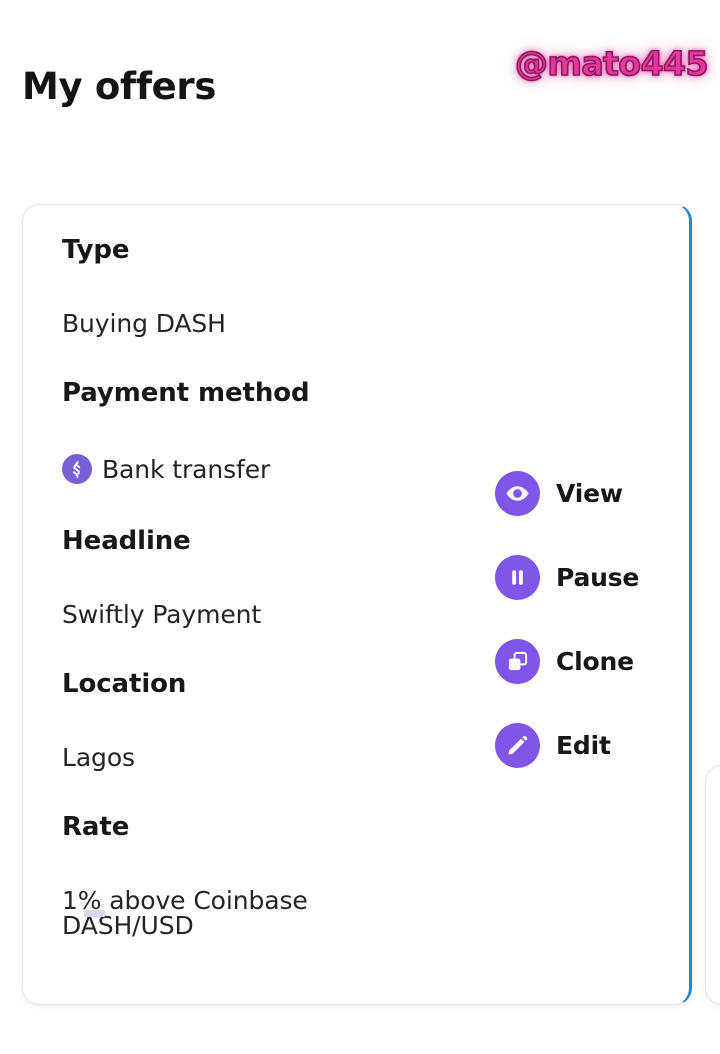 The height and width of the screenshot is (1054, 720). I want to click on field-value-rate: 1% above Coinbase DASH/USD, so click(185, 913).